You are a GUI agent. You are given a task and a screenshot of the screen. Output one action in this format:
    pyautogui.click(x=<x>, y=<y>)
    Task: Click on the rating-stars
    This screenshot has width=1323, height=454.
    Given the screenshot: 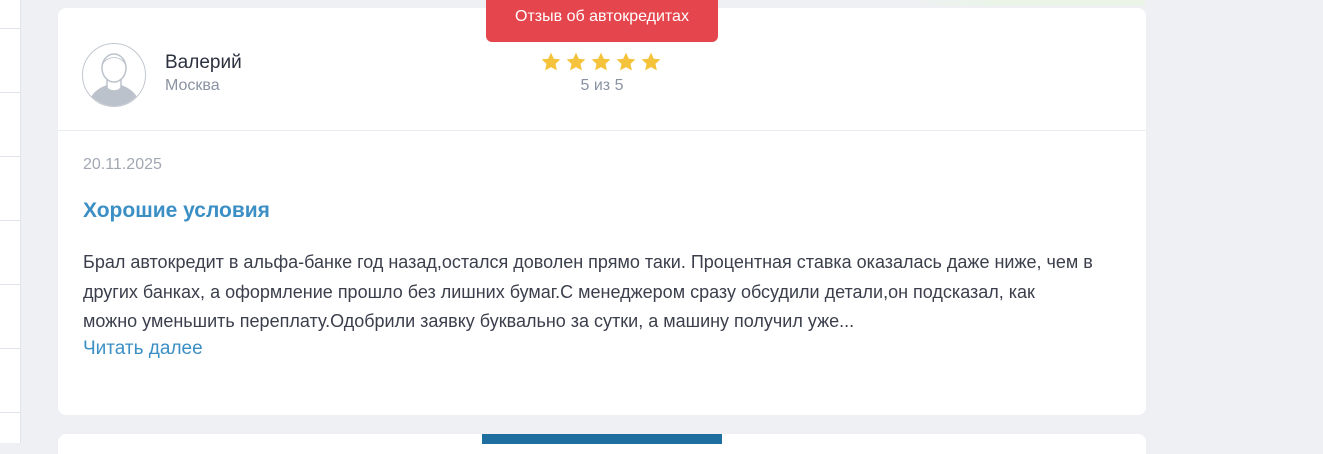 What is the action you would take?
    pyautogui.click(x=602, y=62)
    